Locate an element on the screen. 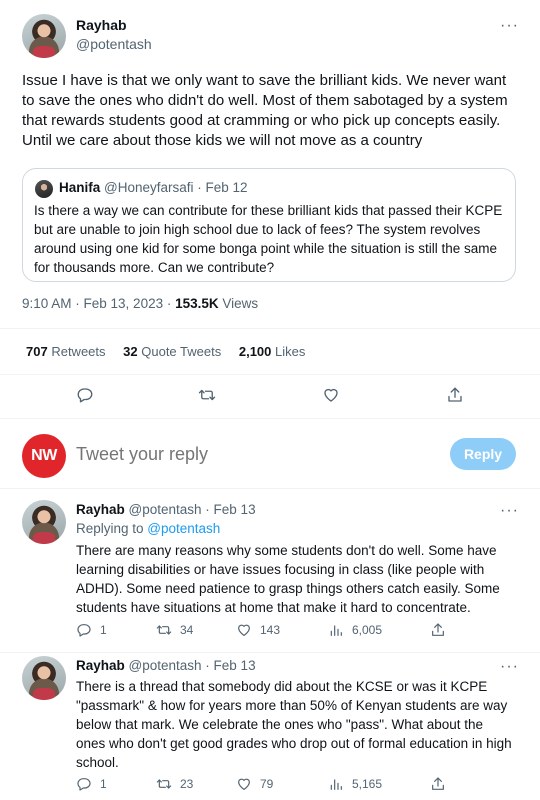  author-handle: @potentash is located at coordinates (114, 44).